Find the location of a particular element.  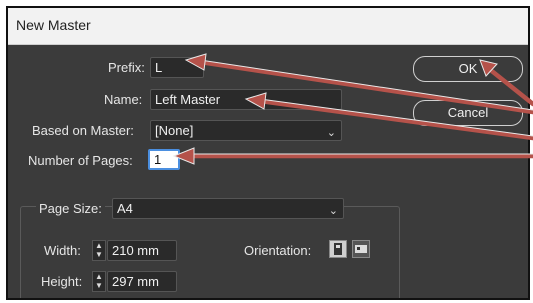

arrowhead-name is located at coordinates (255, 101).